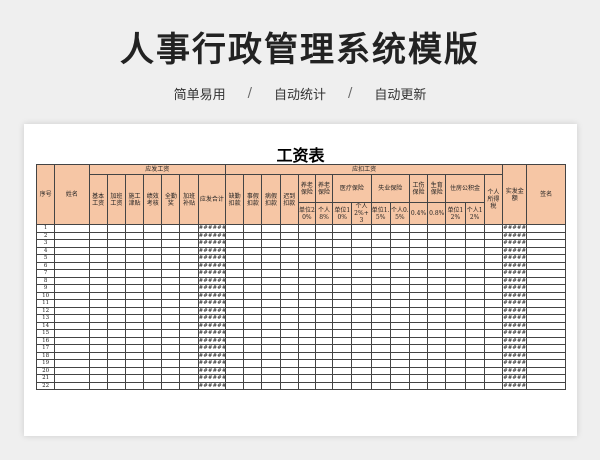 This screenshot has height=460, width=600. What do you see at coordinates (45, 333) in the screenshot?
I see `row-number-cell: 15` at bounding box center [45, 333].